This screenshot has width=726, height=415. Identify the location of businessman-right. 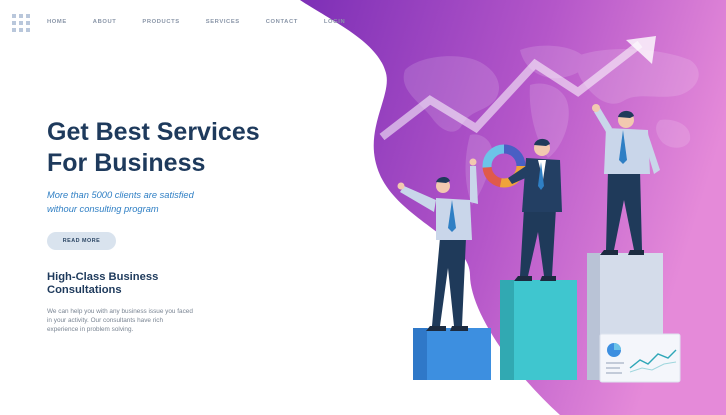
(626, 179).